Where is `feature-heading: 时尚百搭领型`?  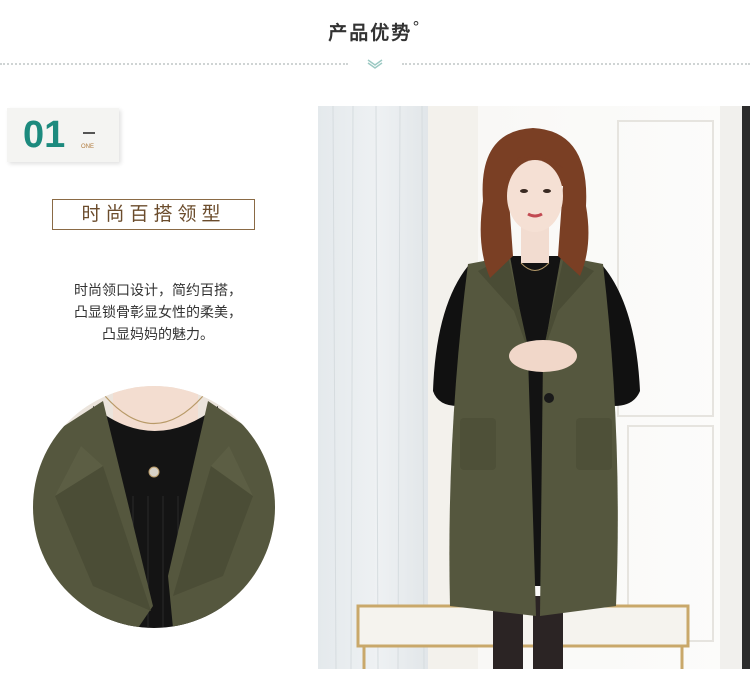
feature-heading: 时尚百搭领型 is located at coordinates (153, 214).